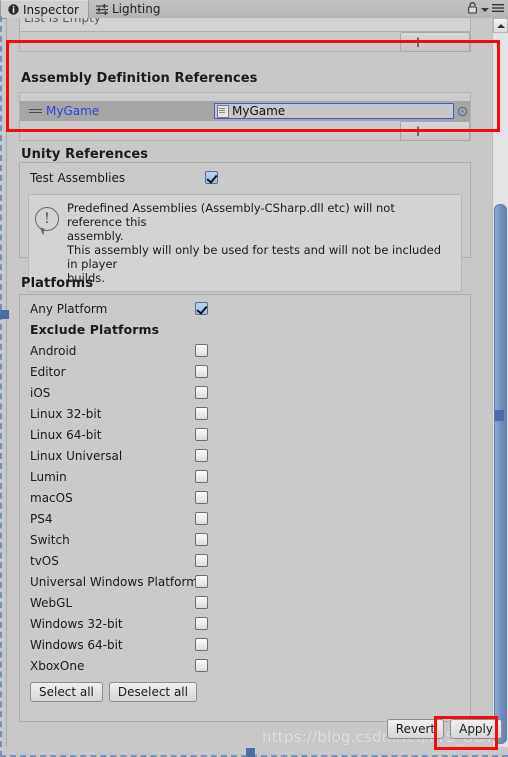 Image resolution: width=508 pixels, height=757 pixels. Describe the element at coordinates (245, 455) in the screenshot. I see `platform-row: Linux Universal` at that location.